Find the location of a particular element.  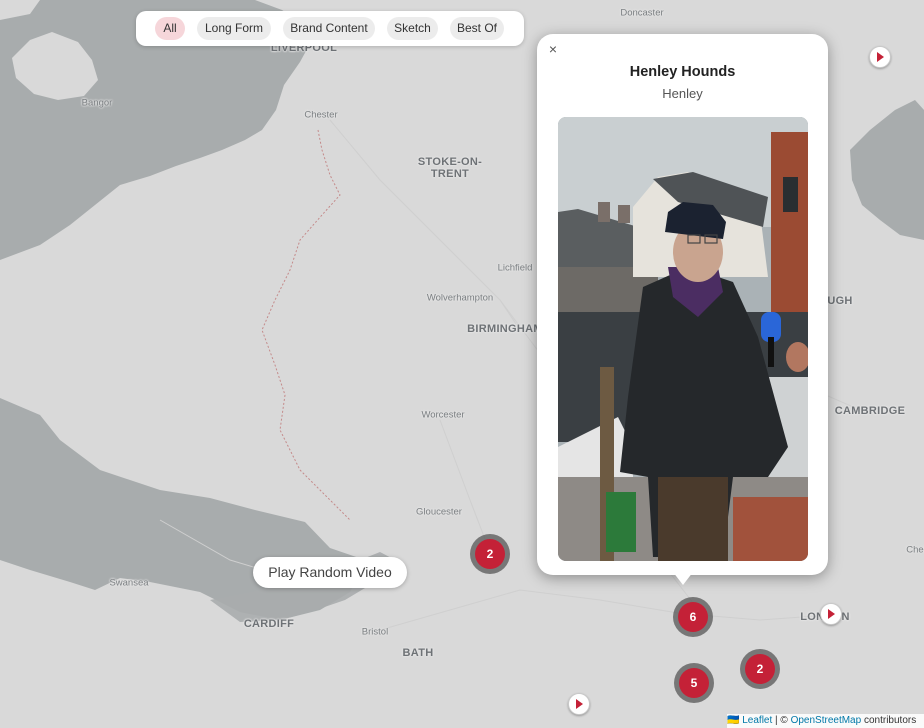

filter-chip-all: All is located at coordinates (170, 28).